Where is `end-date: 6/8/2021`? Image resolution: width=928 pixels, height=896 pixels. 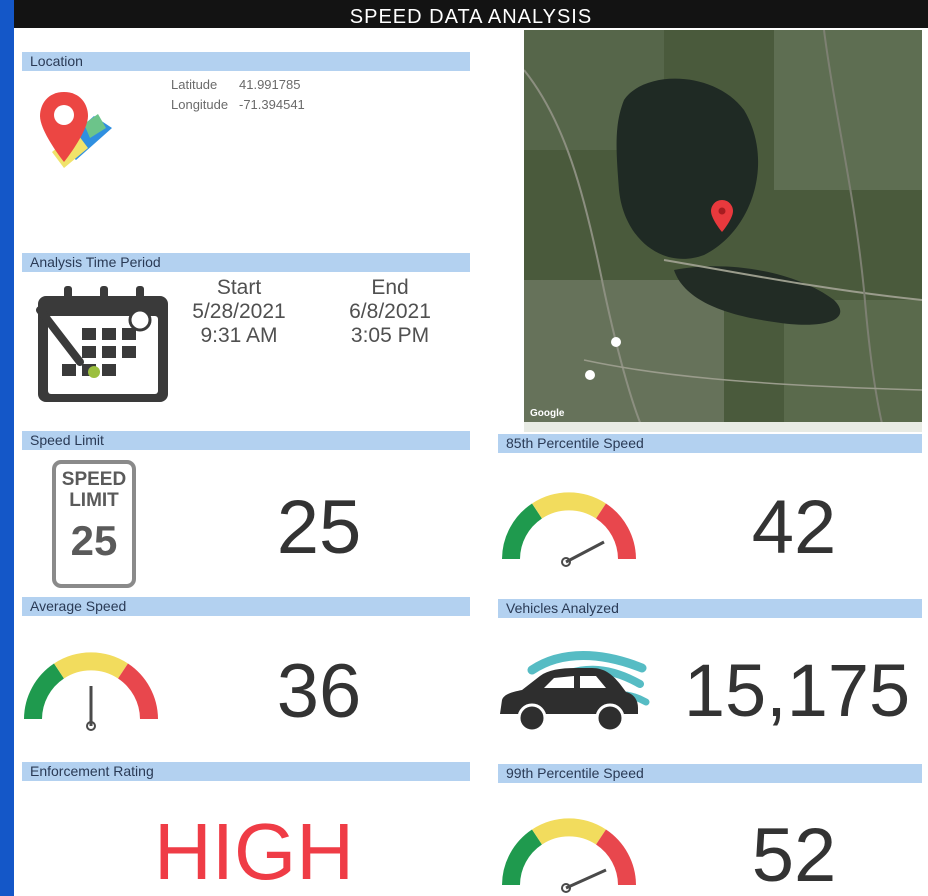 end-date: 6/8/2021 is located at coordinates (390, 311).